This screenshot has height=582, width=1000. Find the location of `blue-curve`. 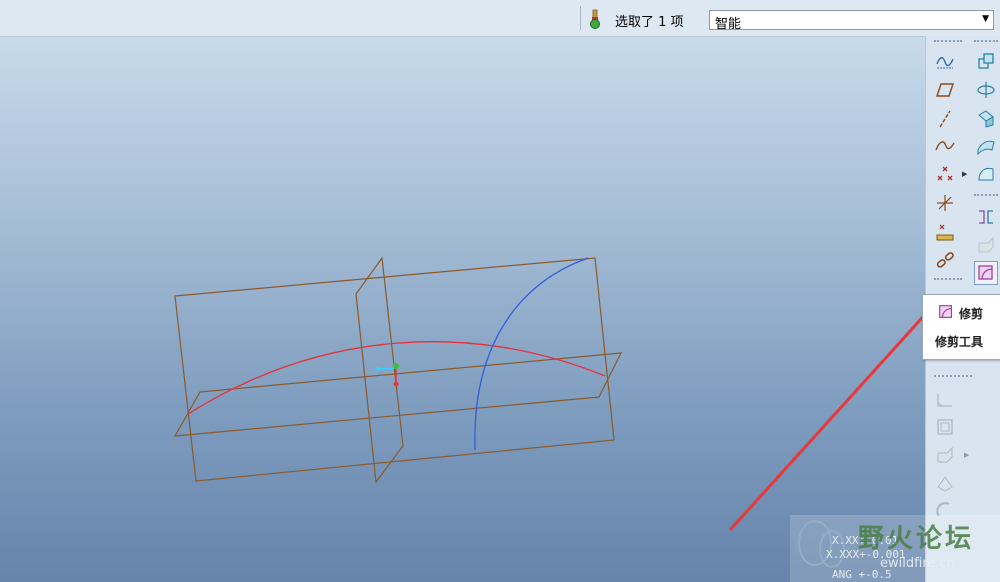

blue-curve is located at coordinates (531, 354).